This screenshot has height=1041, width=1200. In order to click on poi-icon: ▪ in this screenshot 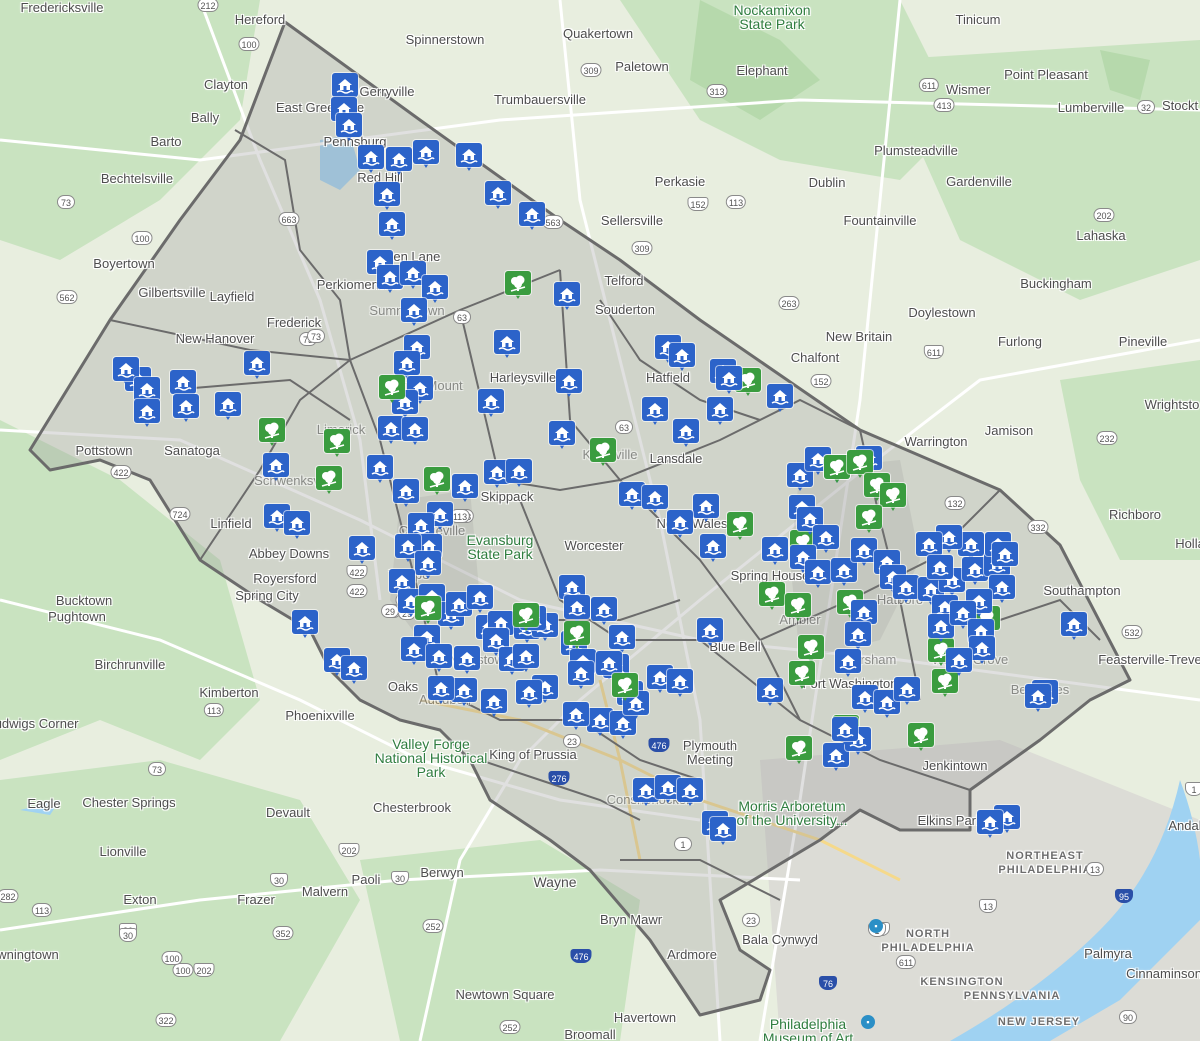, I will do `click(876, 926)`.